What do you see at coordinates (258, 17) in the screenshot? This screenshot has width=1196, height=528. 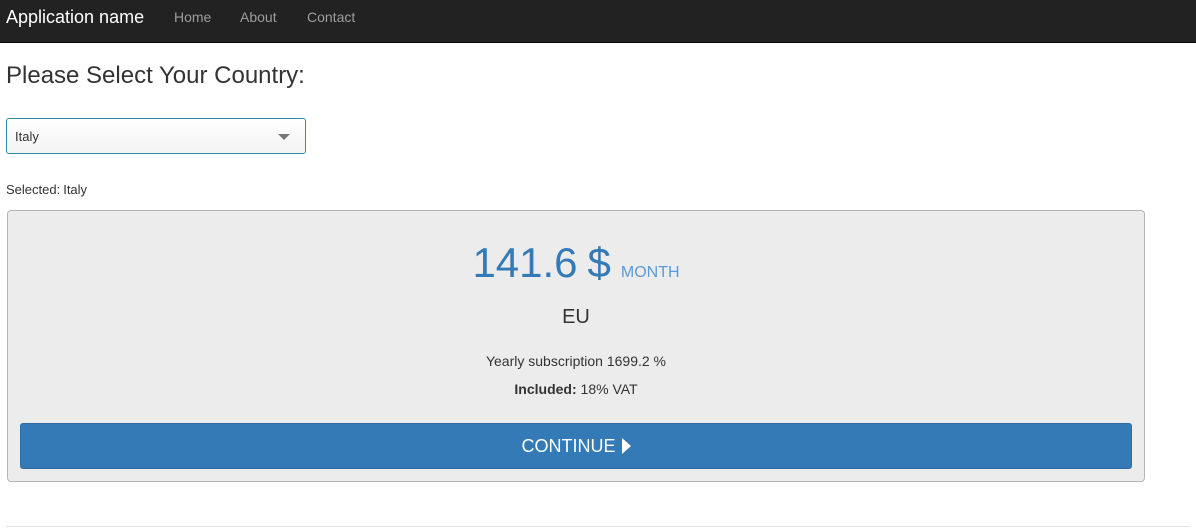 I see `nav-link-about: About` at bounding box center [258, 17].